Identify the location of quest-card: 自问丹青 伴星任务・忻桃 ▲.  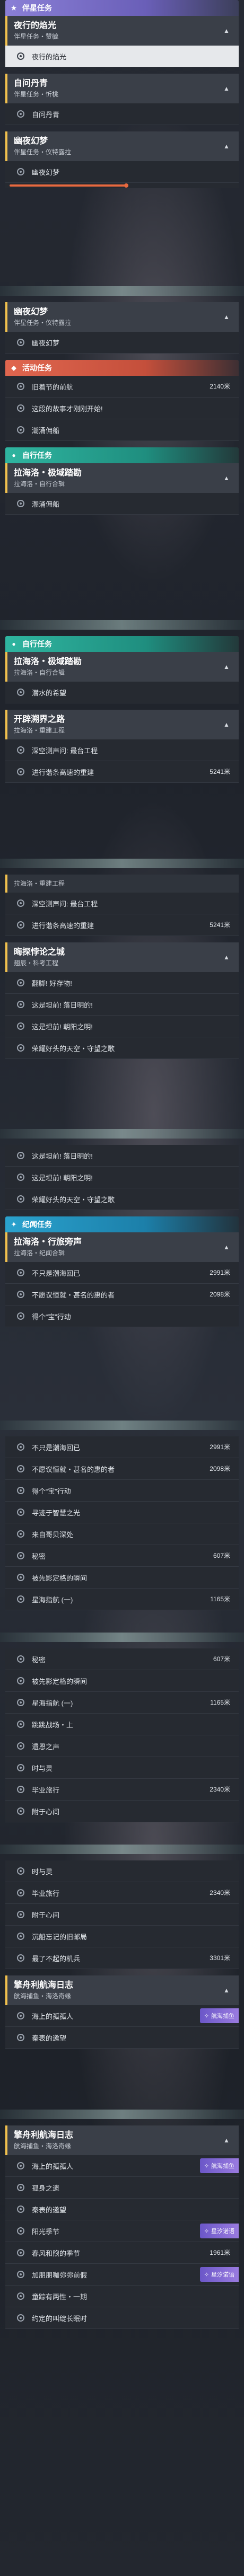
(122, 88).